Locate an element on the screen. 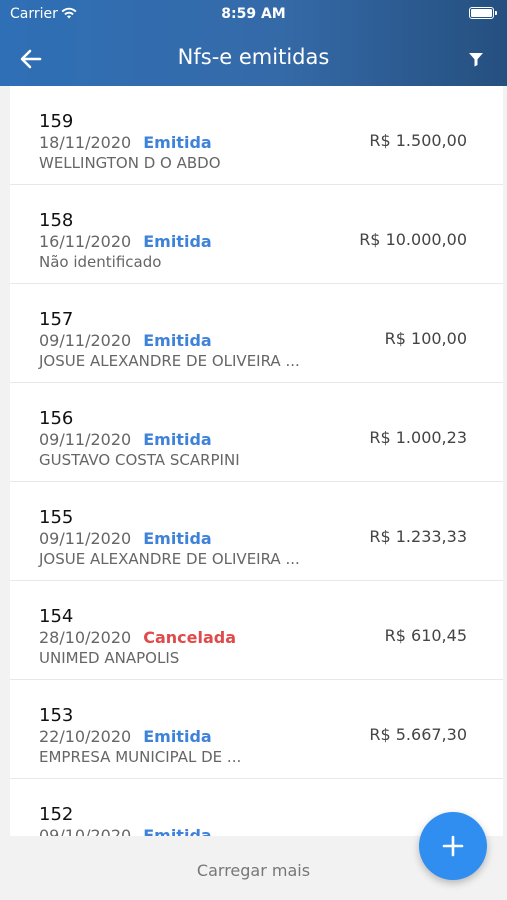 The image size is (507, 900). client-name: UNIMED ANAPOLIS is located at coordinates (109, 658).